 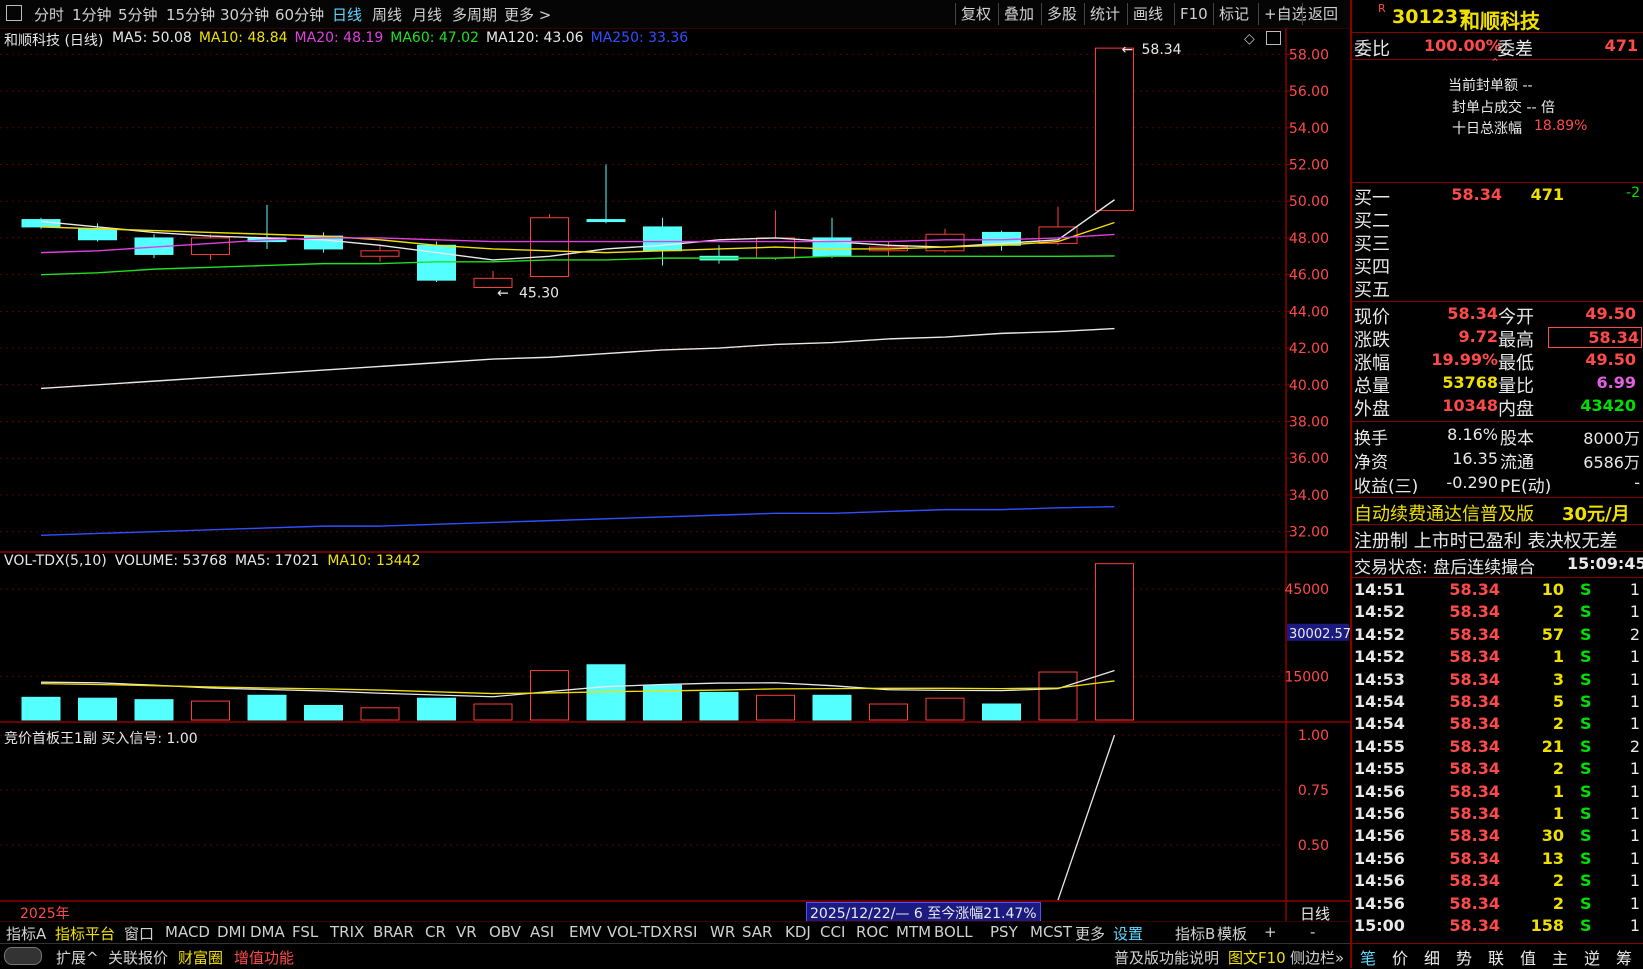 What do you see at coordinates (1051, 932) in the screenshot?
I see `indicator-tab-24: MCST` at bounding box center [1051, 932].